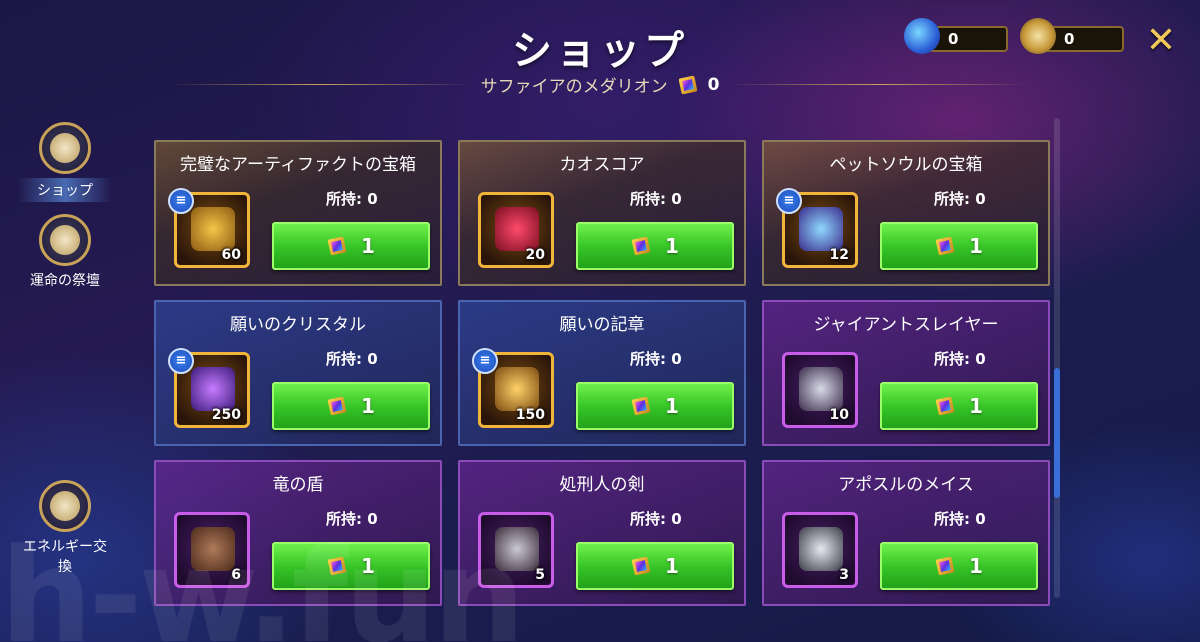  Describe the element at coordinates (600, 51) in the screenshot. I see `page-title: ショップ` at that location.